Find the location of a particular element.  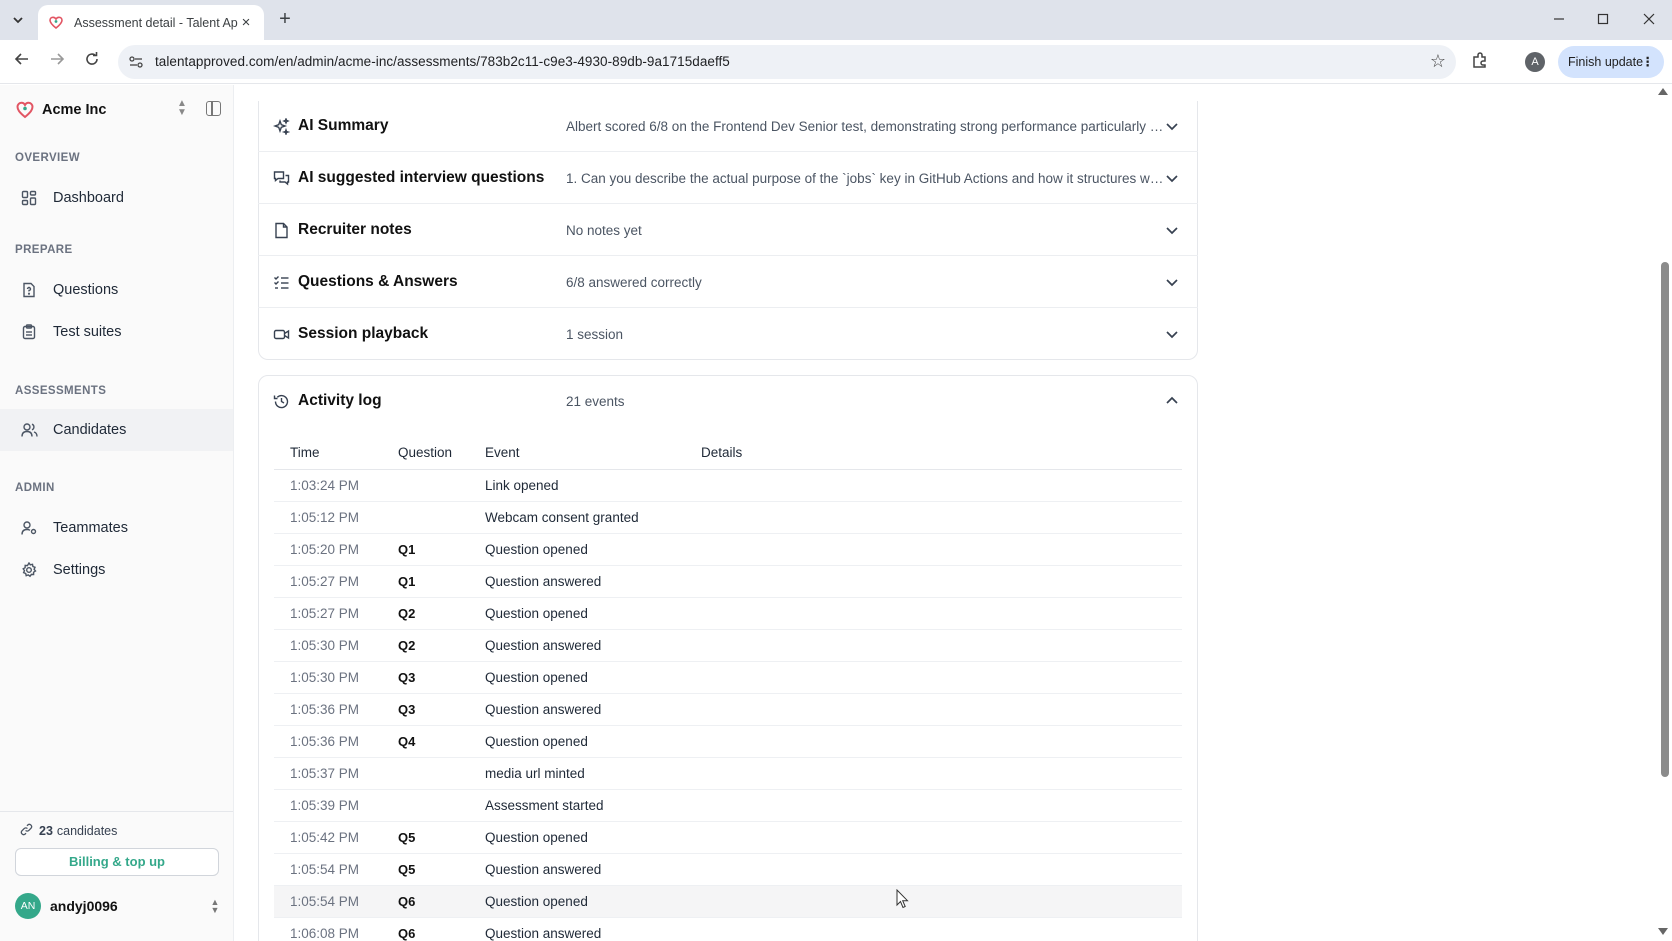

section-summary: 1 session is located at coordinates (595, 334).